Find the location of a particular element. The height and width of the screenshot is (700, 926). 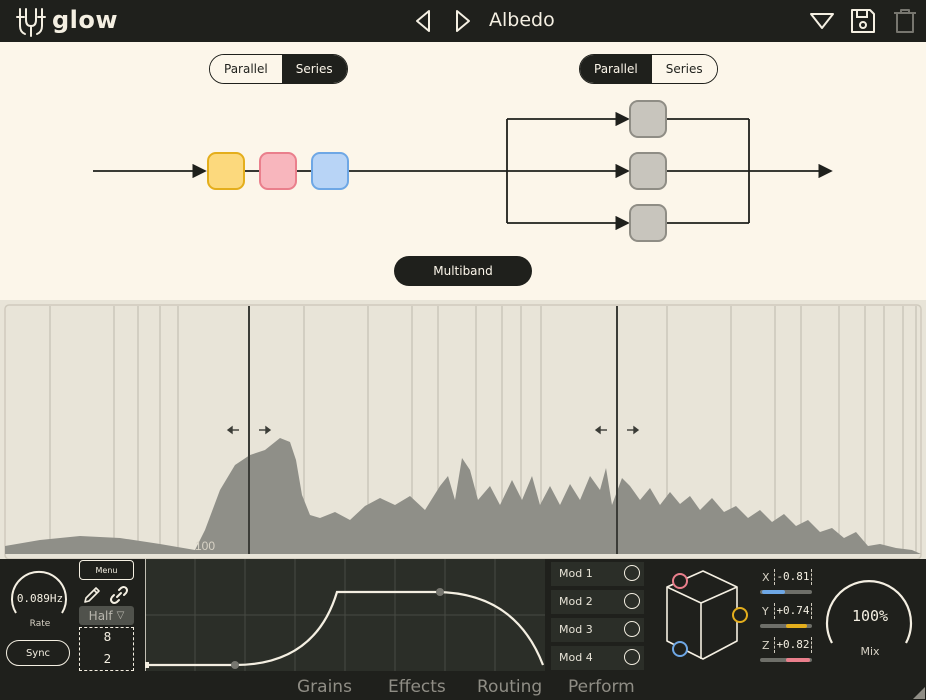

mod-slot-2: Mod 2 is located at coordinates (597, 602).